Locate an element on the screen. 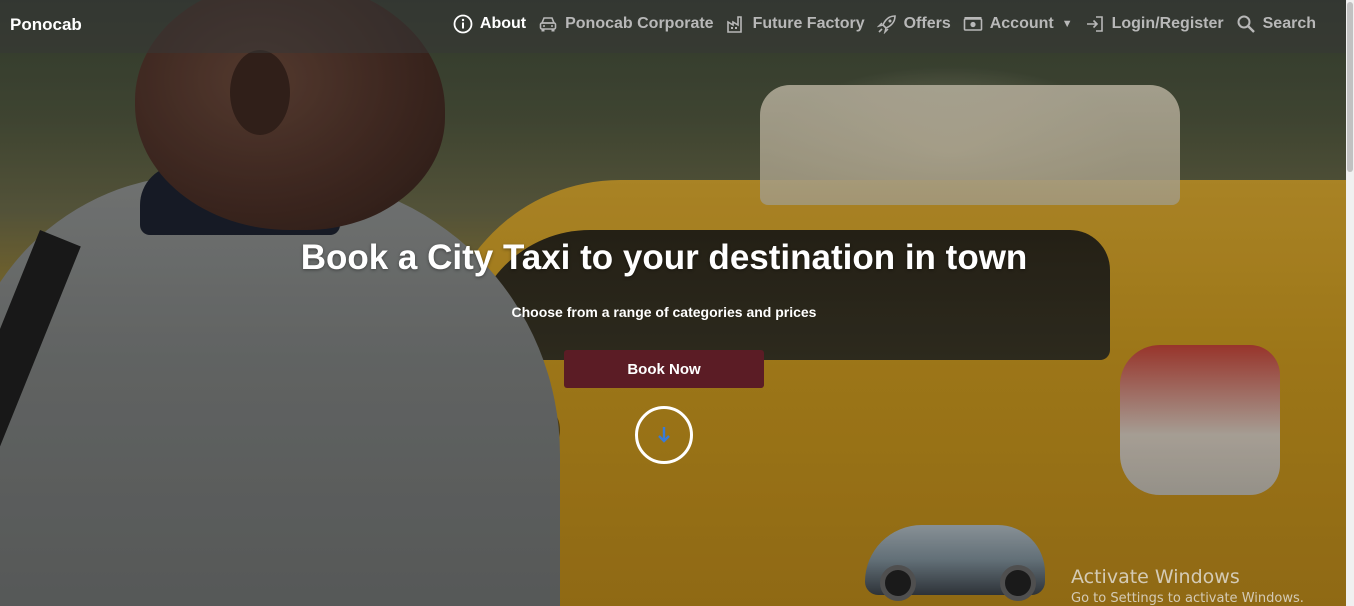 This screenshot has height=606, width=1354. watermark-title: Activate Windows is located at coordinates (1155, 577).